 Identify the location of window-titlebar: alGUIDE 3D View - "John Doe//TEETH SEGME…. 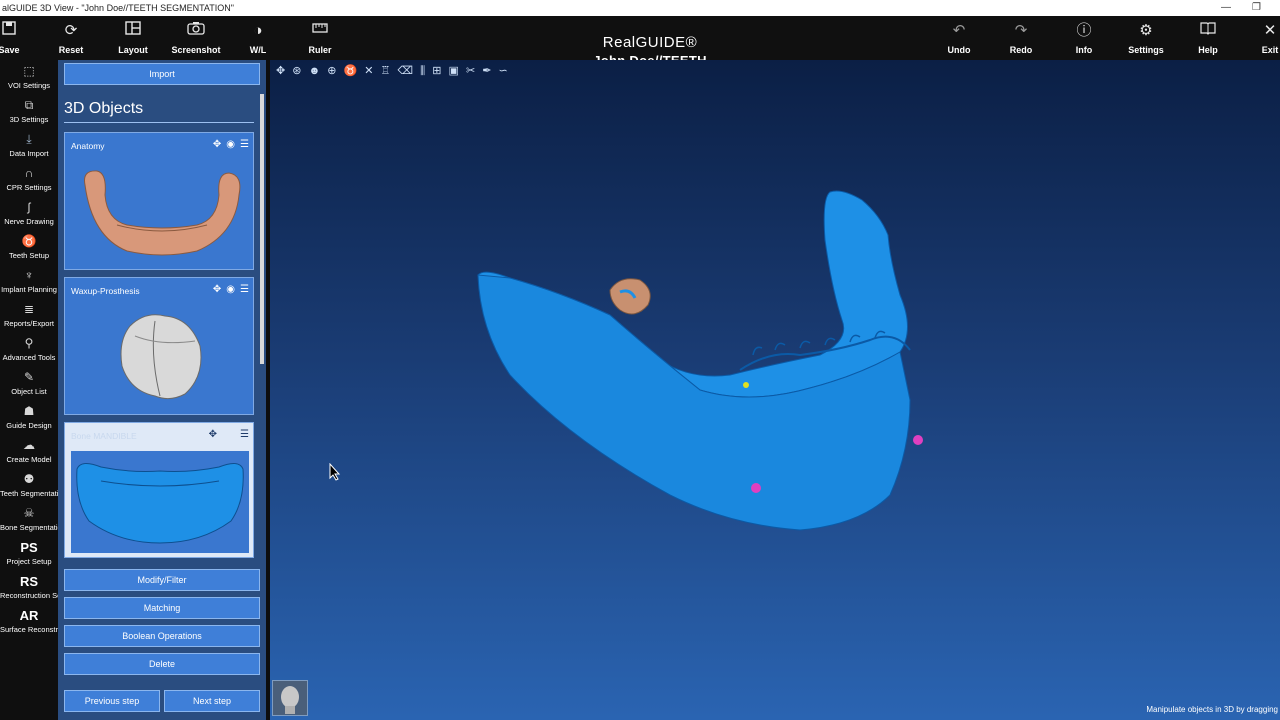
(640, 8).